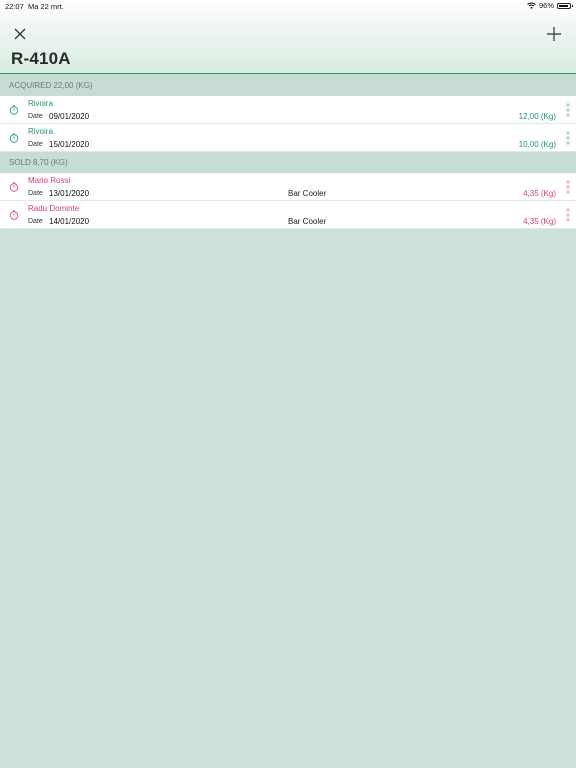  Describe the element at coordinates (20, 34) in the screenshot. I see `close-icon` at that location.